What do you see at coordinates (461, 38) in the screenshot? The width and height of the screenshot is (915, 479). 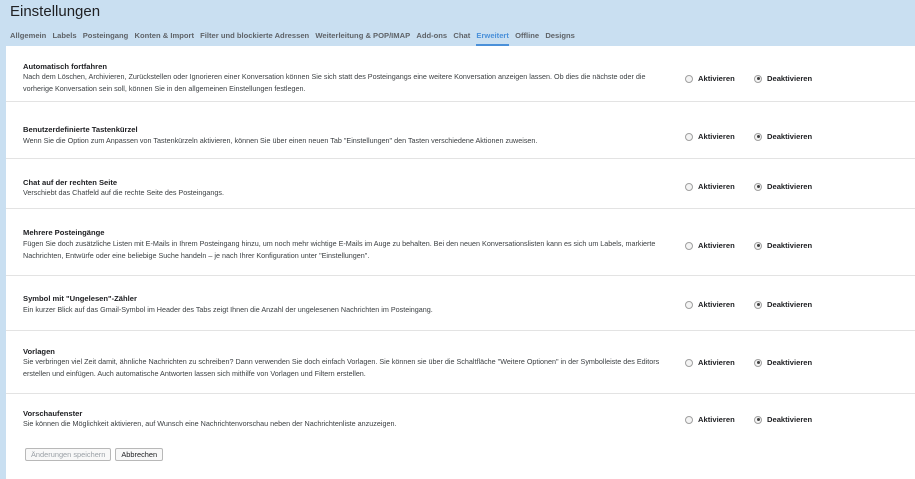 I see `tab-chat: Chat` at bounding box center [461, 38].